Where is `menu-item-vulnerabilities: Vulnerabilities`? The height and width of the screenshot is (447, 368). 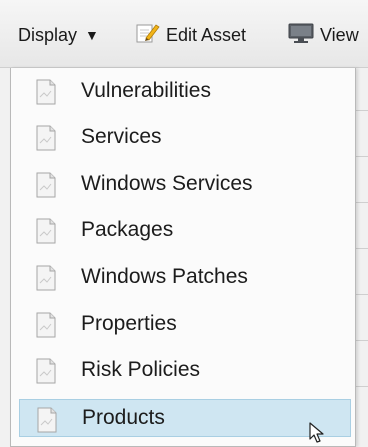
menu-item-vulnerabilities: Vulnerabilities is located at coordinates (185, 91).